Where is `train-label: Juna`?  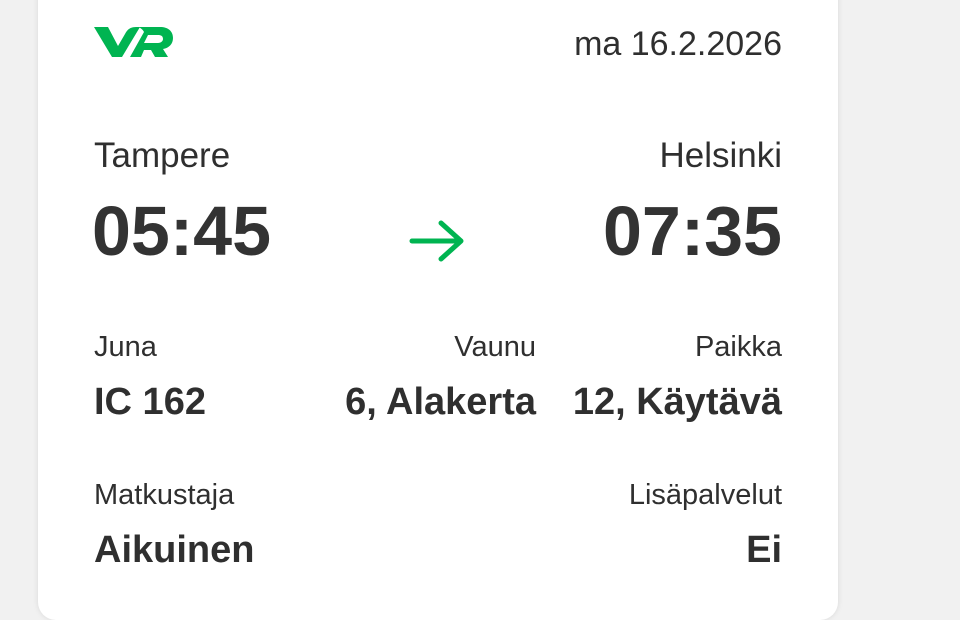 train-label: Juna is located at coordinates (125, 347).